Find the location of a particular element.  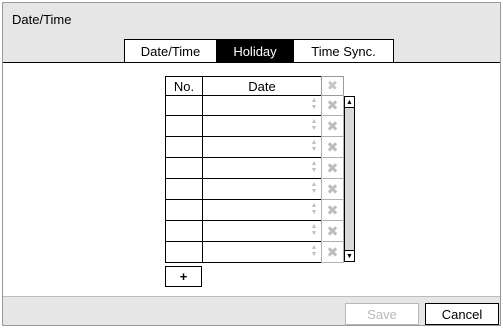

column-header-date: Date is located at coordinates (262, 86).